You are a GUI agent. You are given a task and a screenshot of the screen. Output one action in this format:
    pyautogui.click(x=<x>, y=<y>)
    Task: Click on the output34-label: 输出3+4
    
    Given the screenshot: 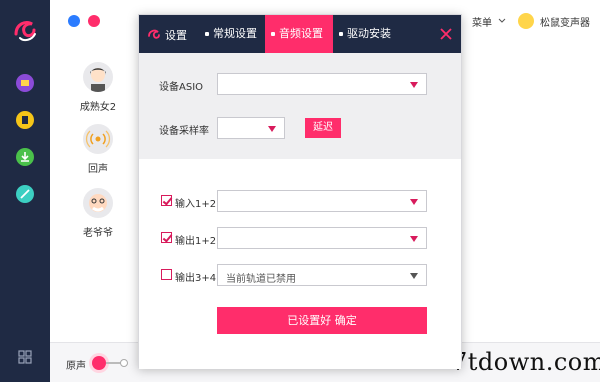 What is the action you would take?
    pyautogui.click(x=196, y=278)
    